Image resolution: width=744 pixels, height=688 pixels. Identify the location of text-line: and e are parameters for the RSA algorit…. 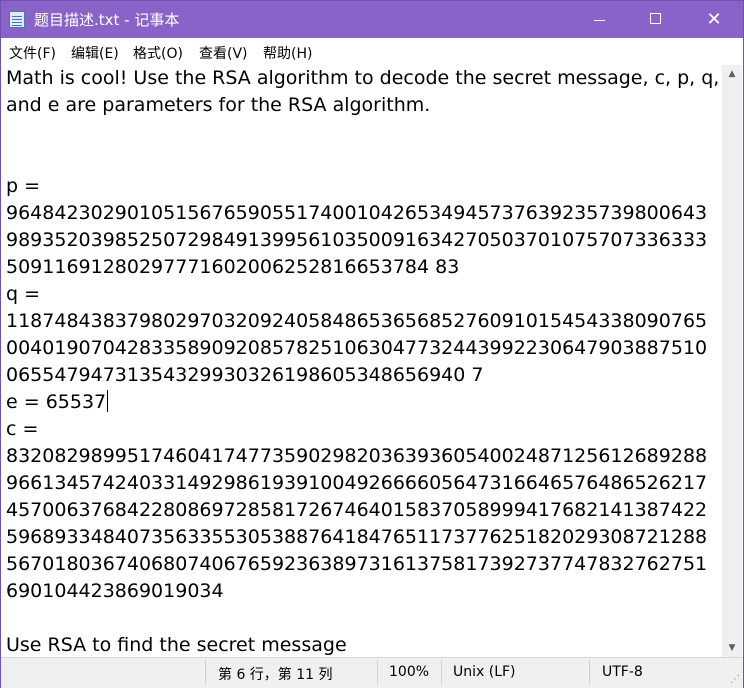
(218, 105).